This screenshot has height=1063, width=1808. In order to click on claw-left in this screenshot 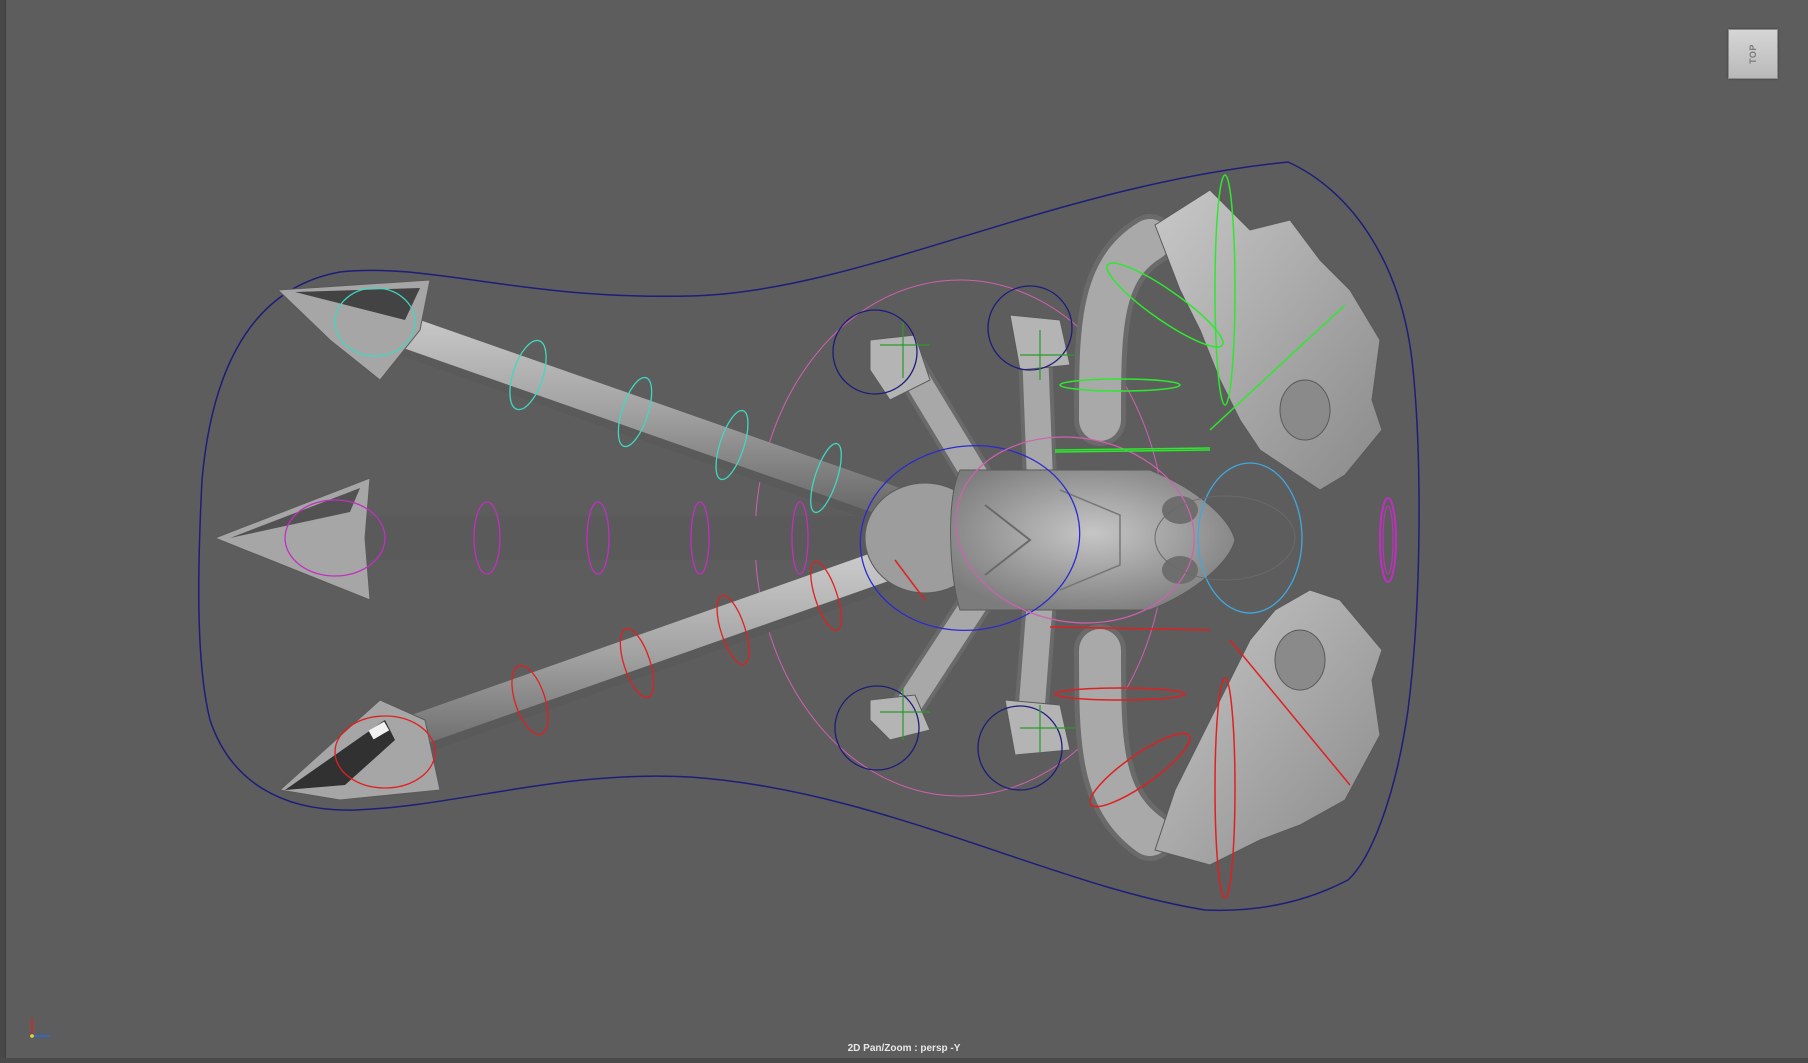, I will do `click(1228, 340)`.